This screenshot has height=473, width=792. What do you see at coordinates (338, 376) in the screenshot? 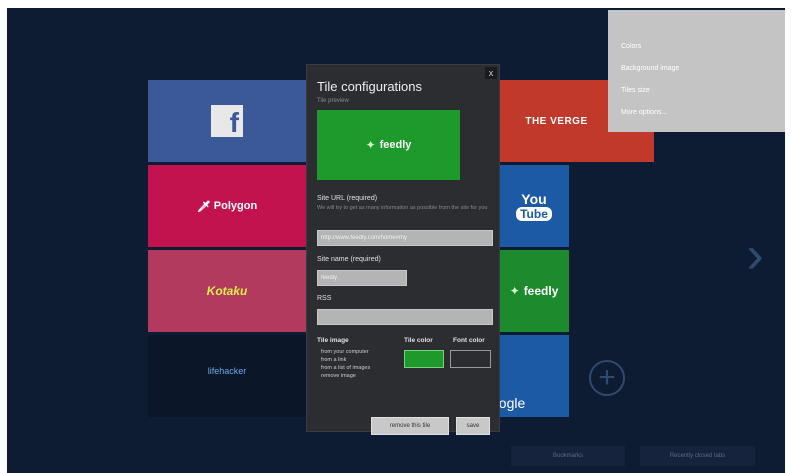
I see `image-option-remove: remove image` at bounding box center [338, 376].